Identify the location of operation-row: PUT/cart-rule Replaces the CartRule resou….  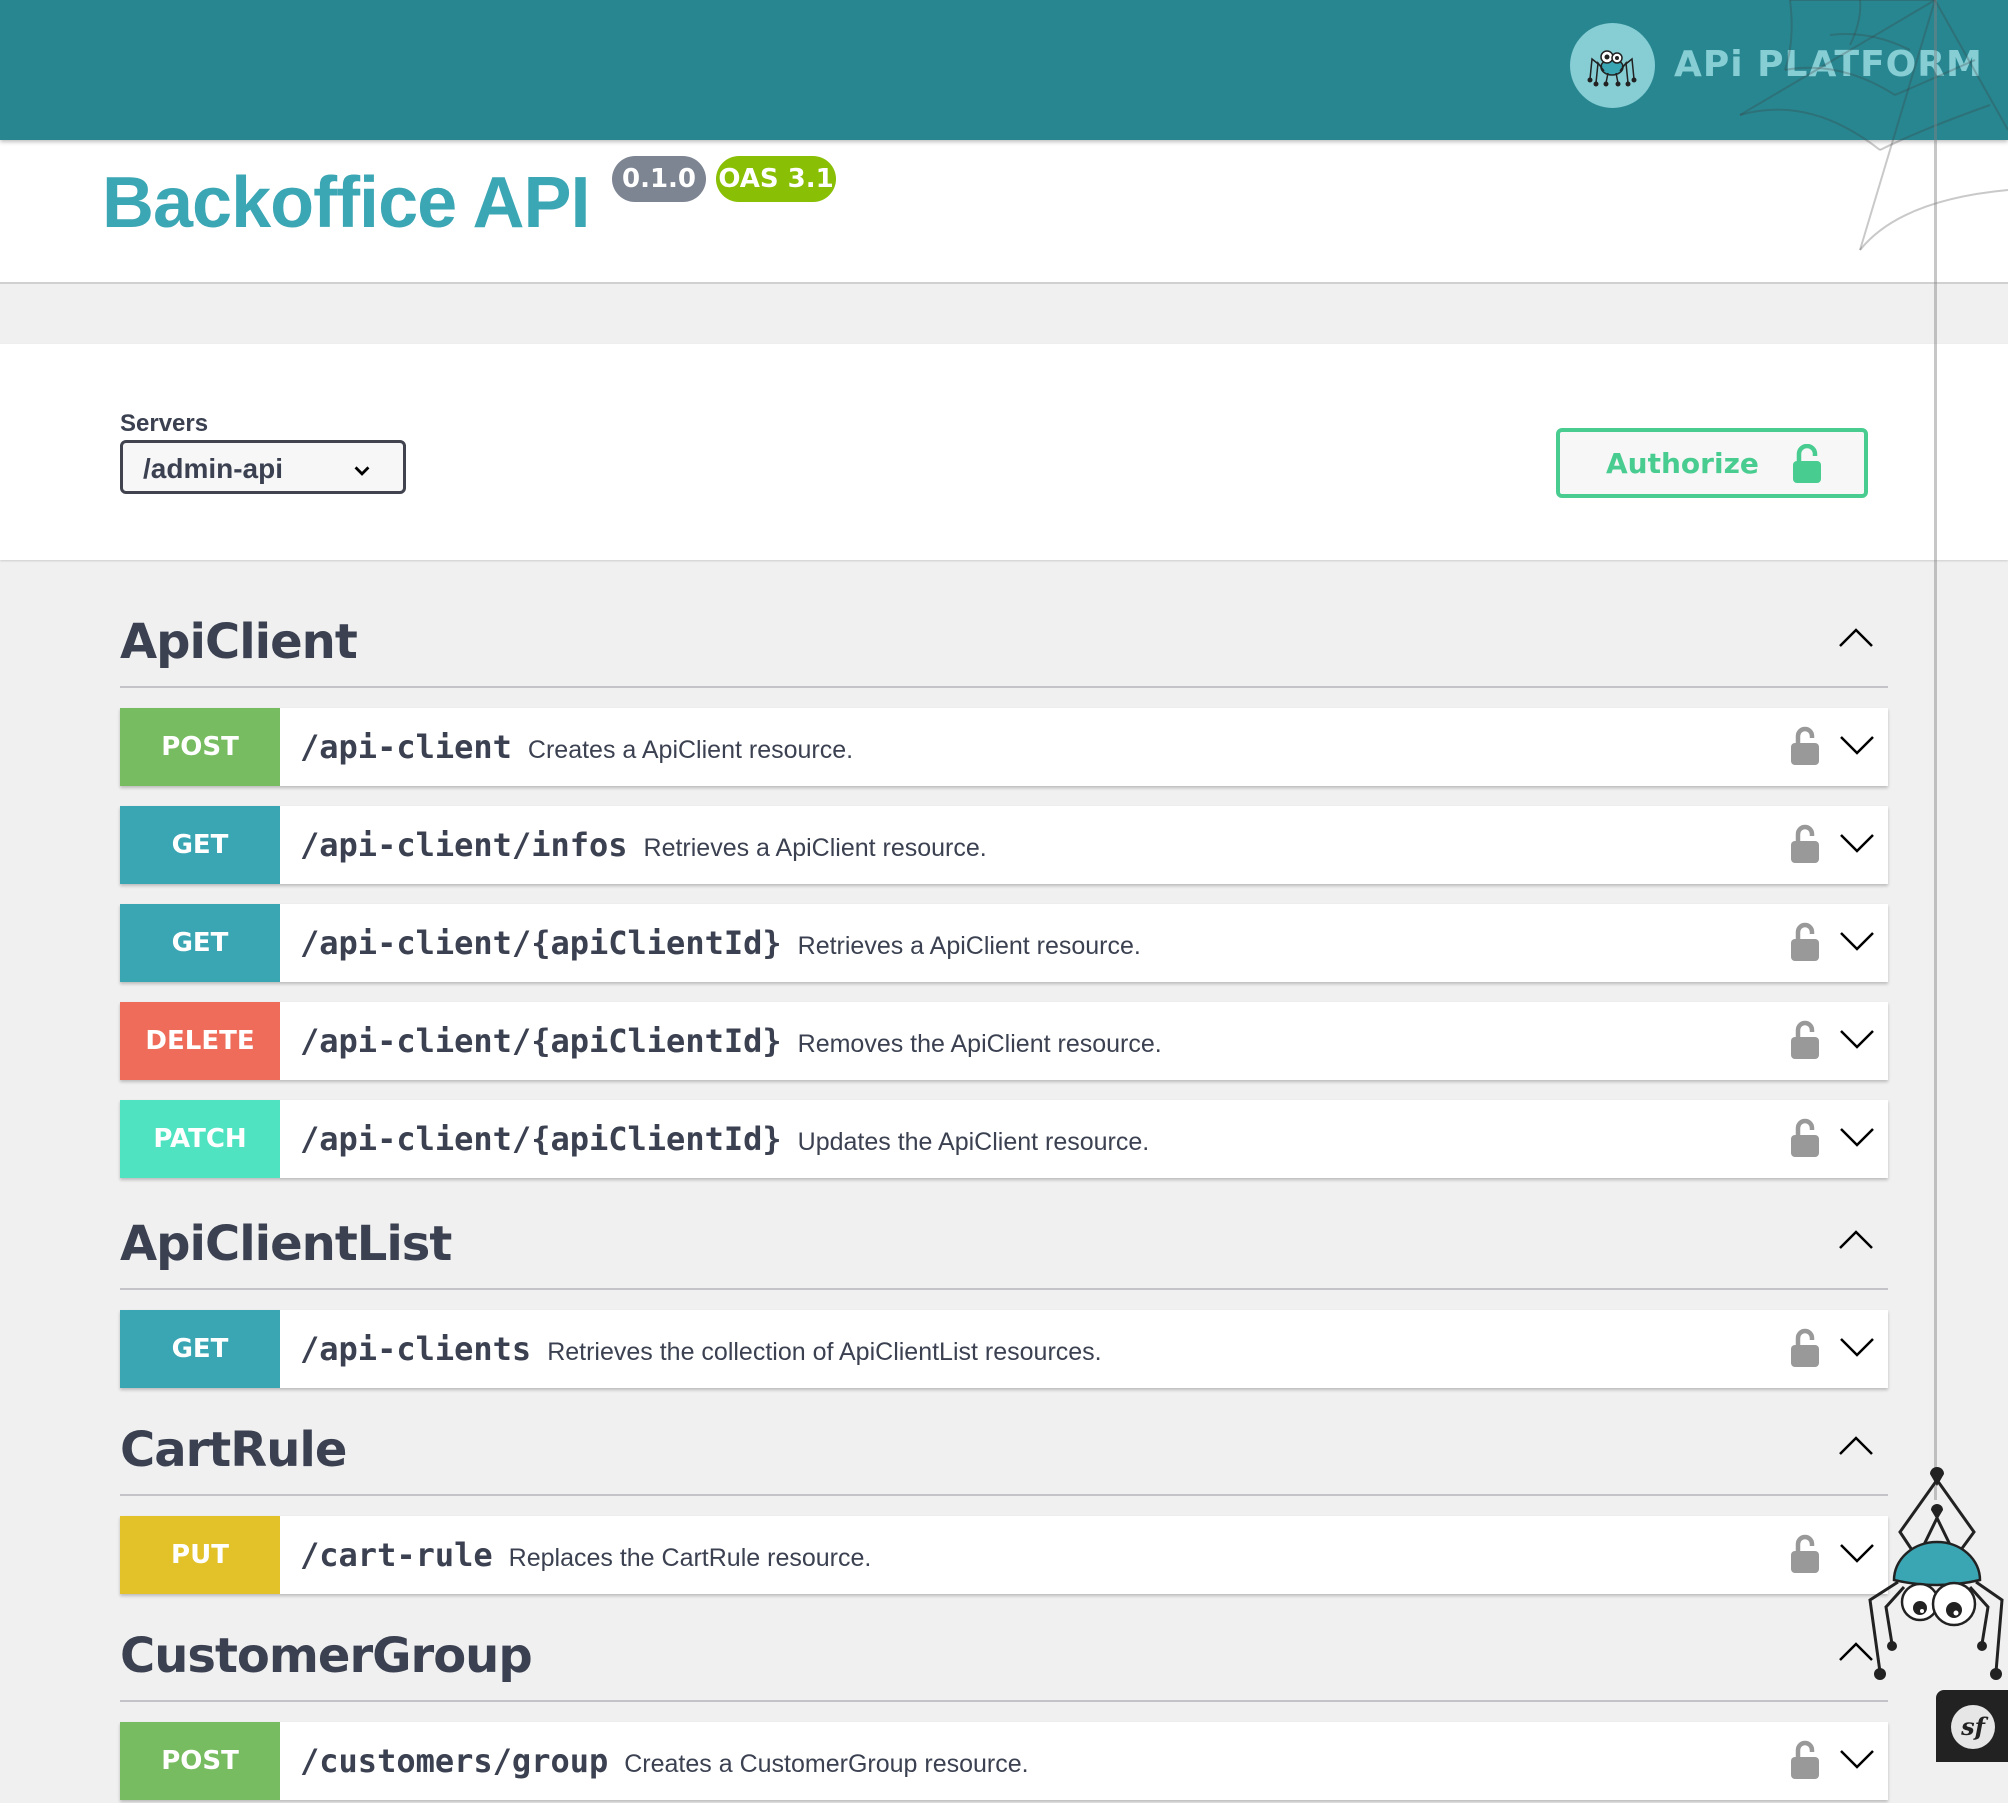
(1004, 1555).